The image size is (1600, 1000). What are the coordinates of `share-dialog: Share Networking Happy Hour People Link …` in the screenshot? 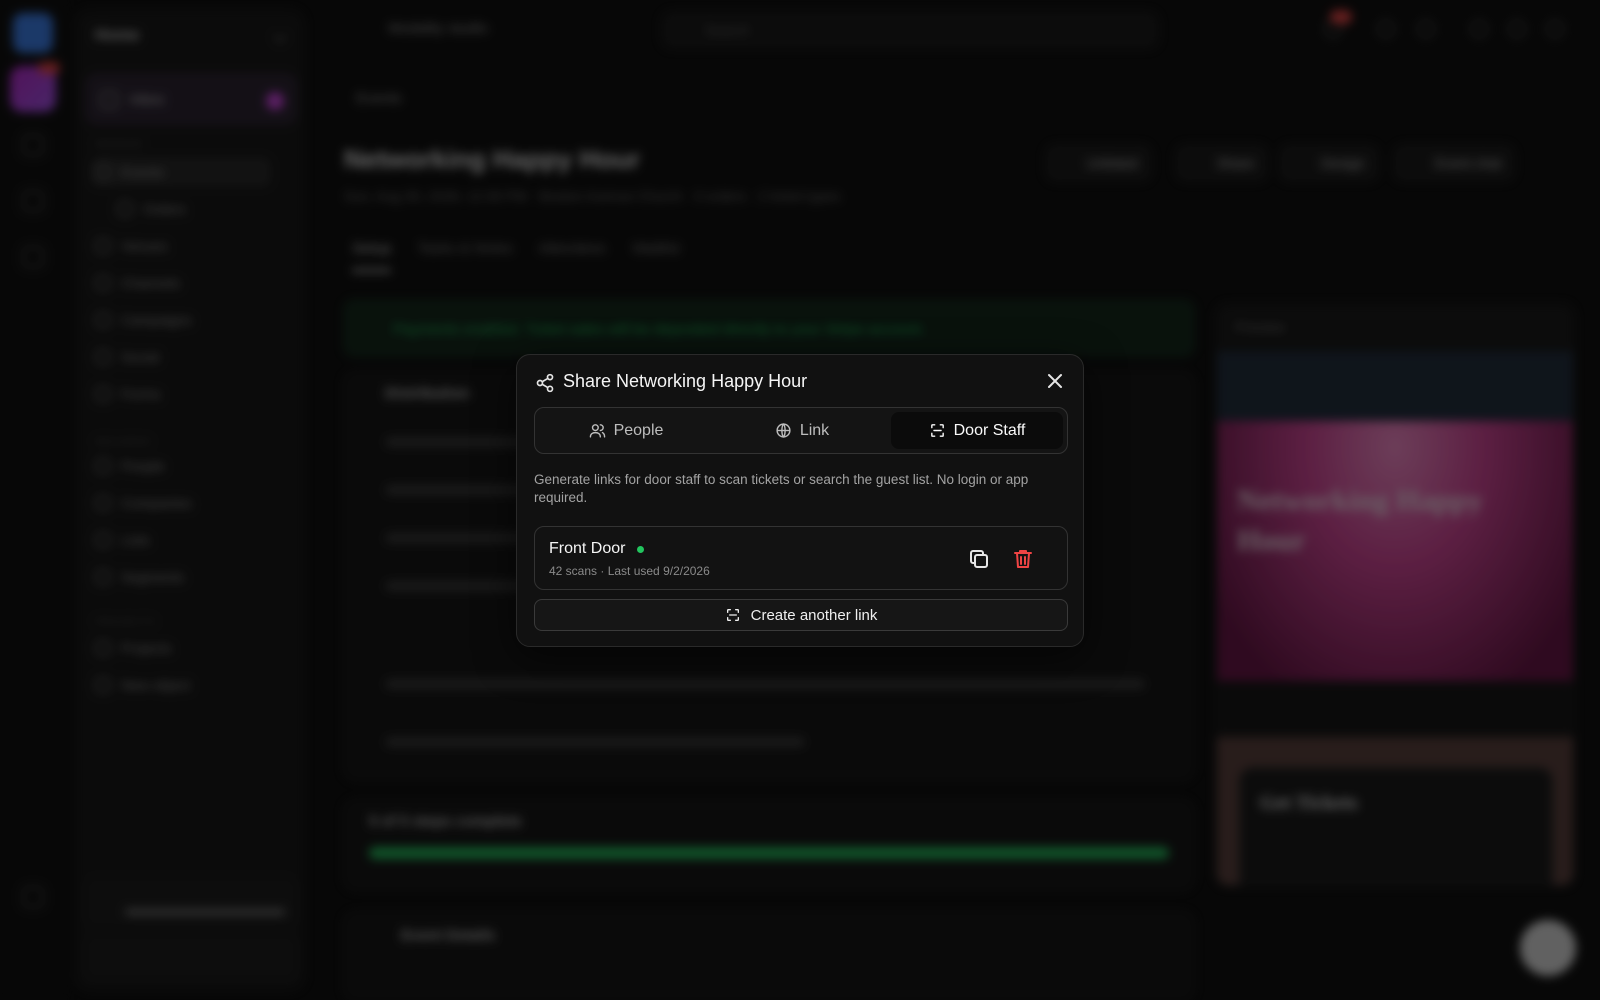 It's located at (800, 500).